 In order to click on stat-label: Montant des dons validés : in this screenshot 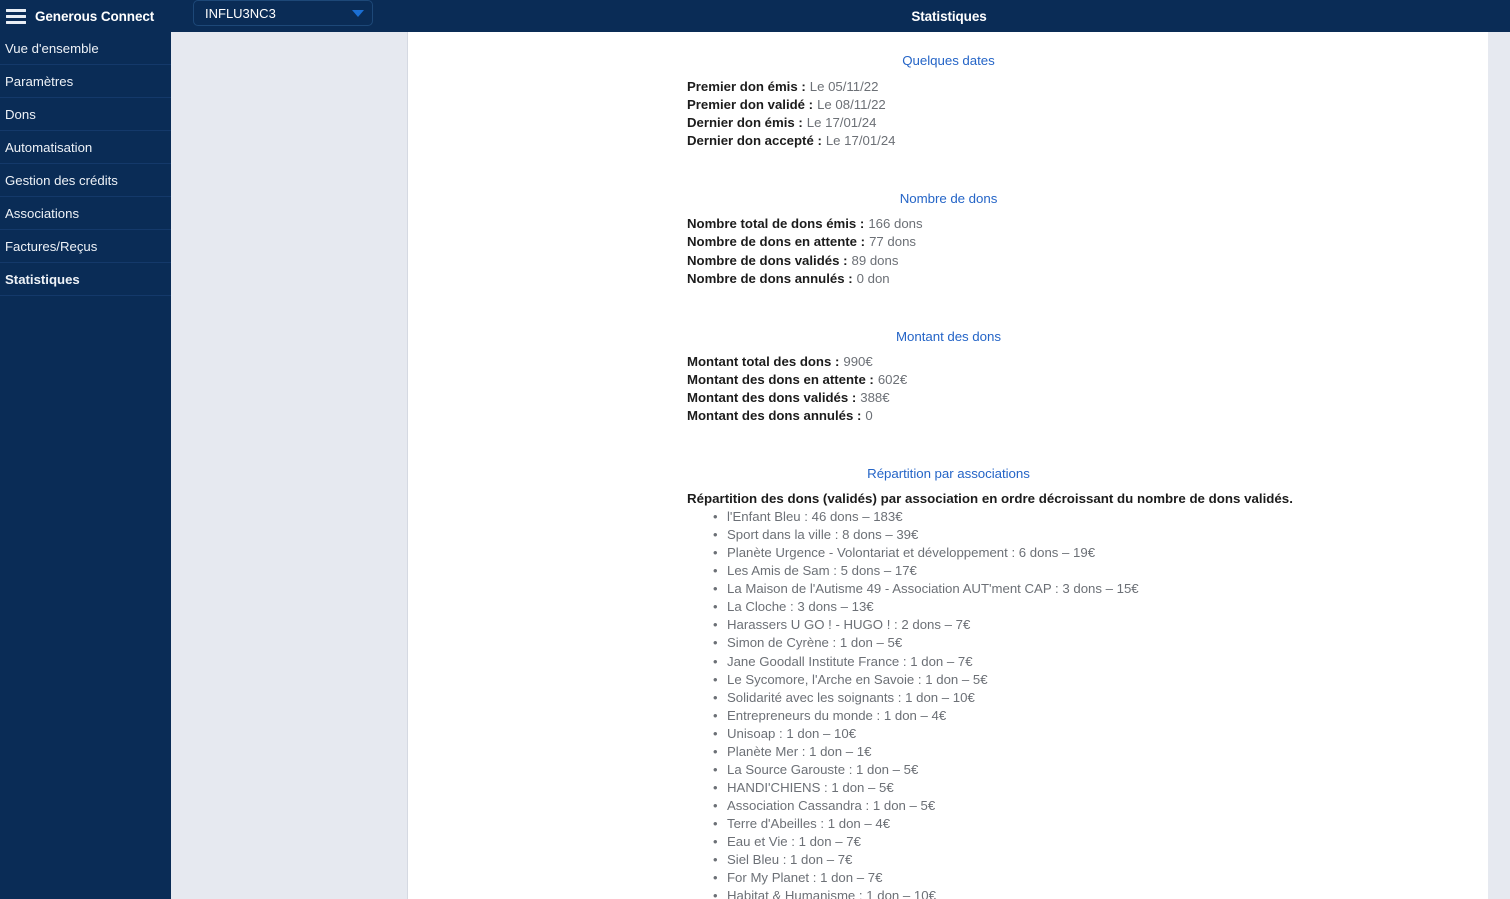, I will do `click(772, 397)`.